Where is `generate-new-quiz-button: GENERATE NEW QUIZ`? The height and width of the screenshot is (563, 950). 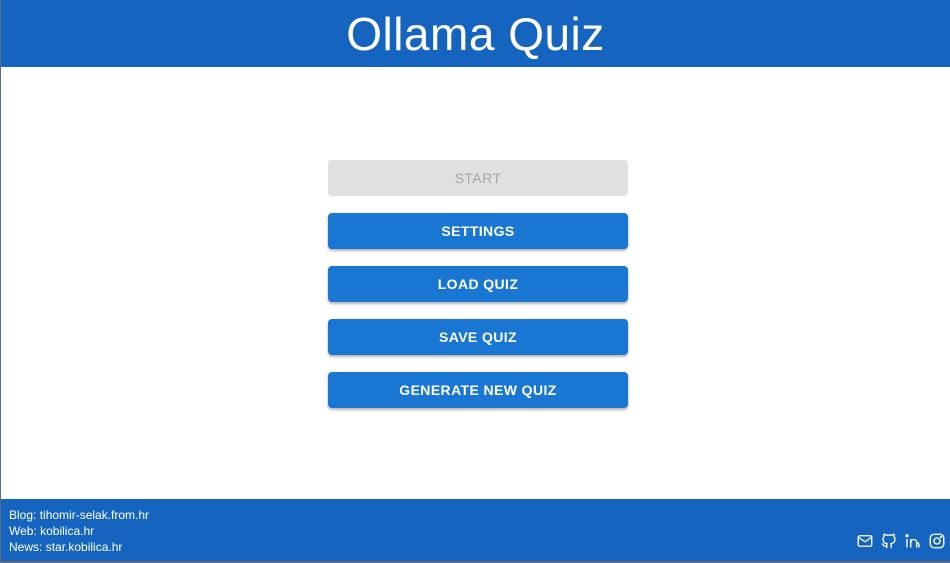 generate-new-quiz-button: GENERATE NEW QUIZ is located at coordinates (478, 390).